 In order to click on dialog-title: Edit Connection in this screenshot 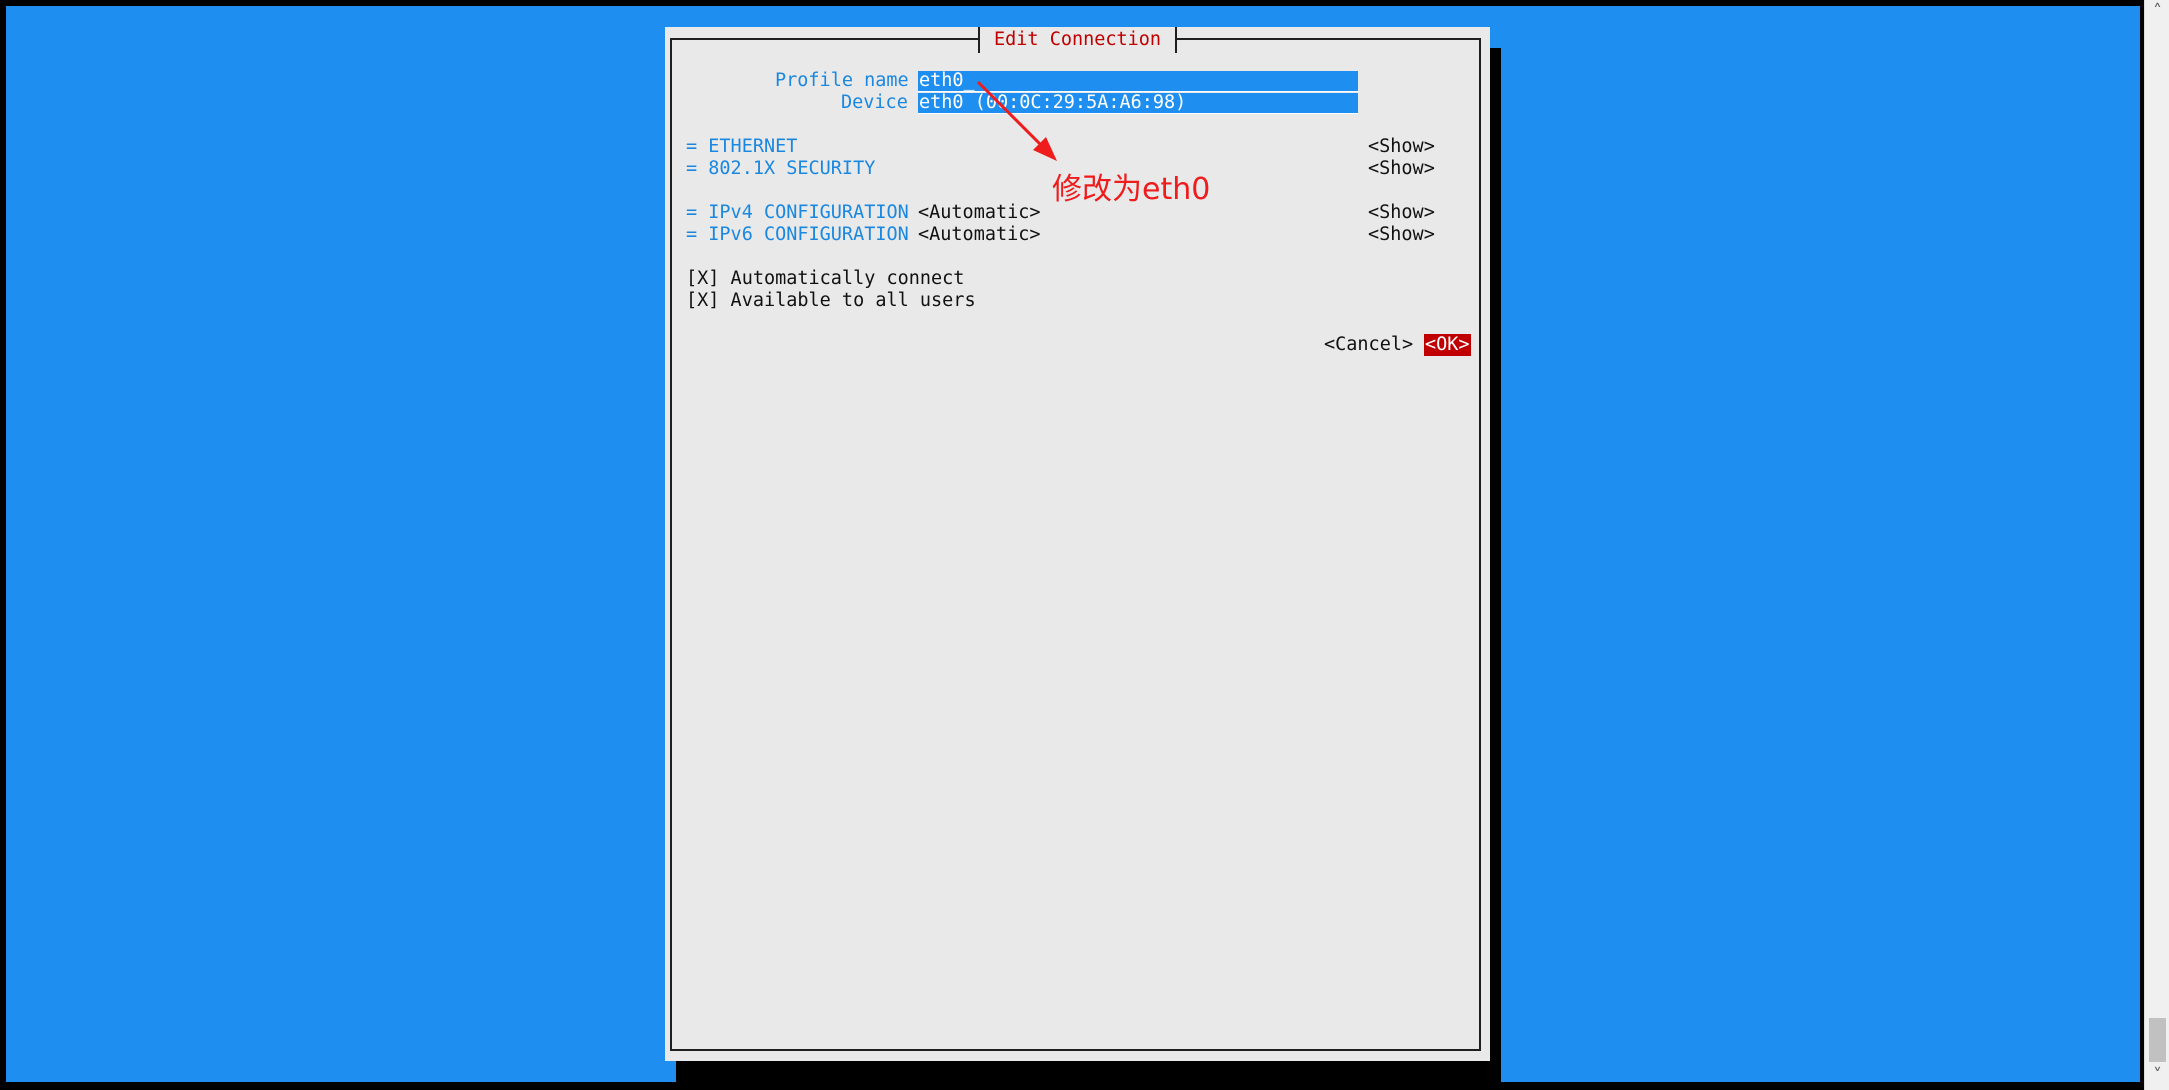, I will do `click(1078, 40)`.